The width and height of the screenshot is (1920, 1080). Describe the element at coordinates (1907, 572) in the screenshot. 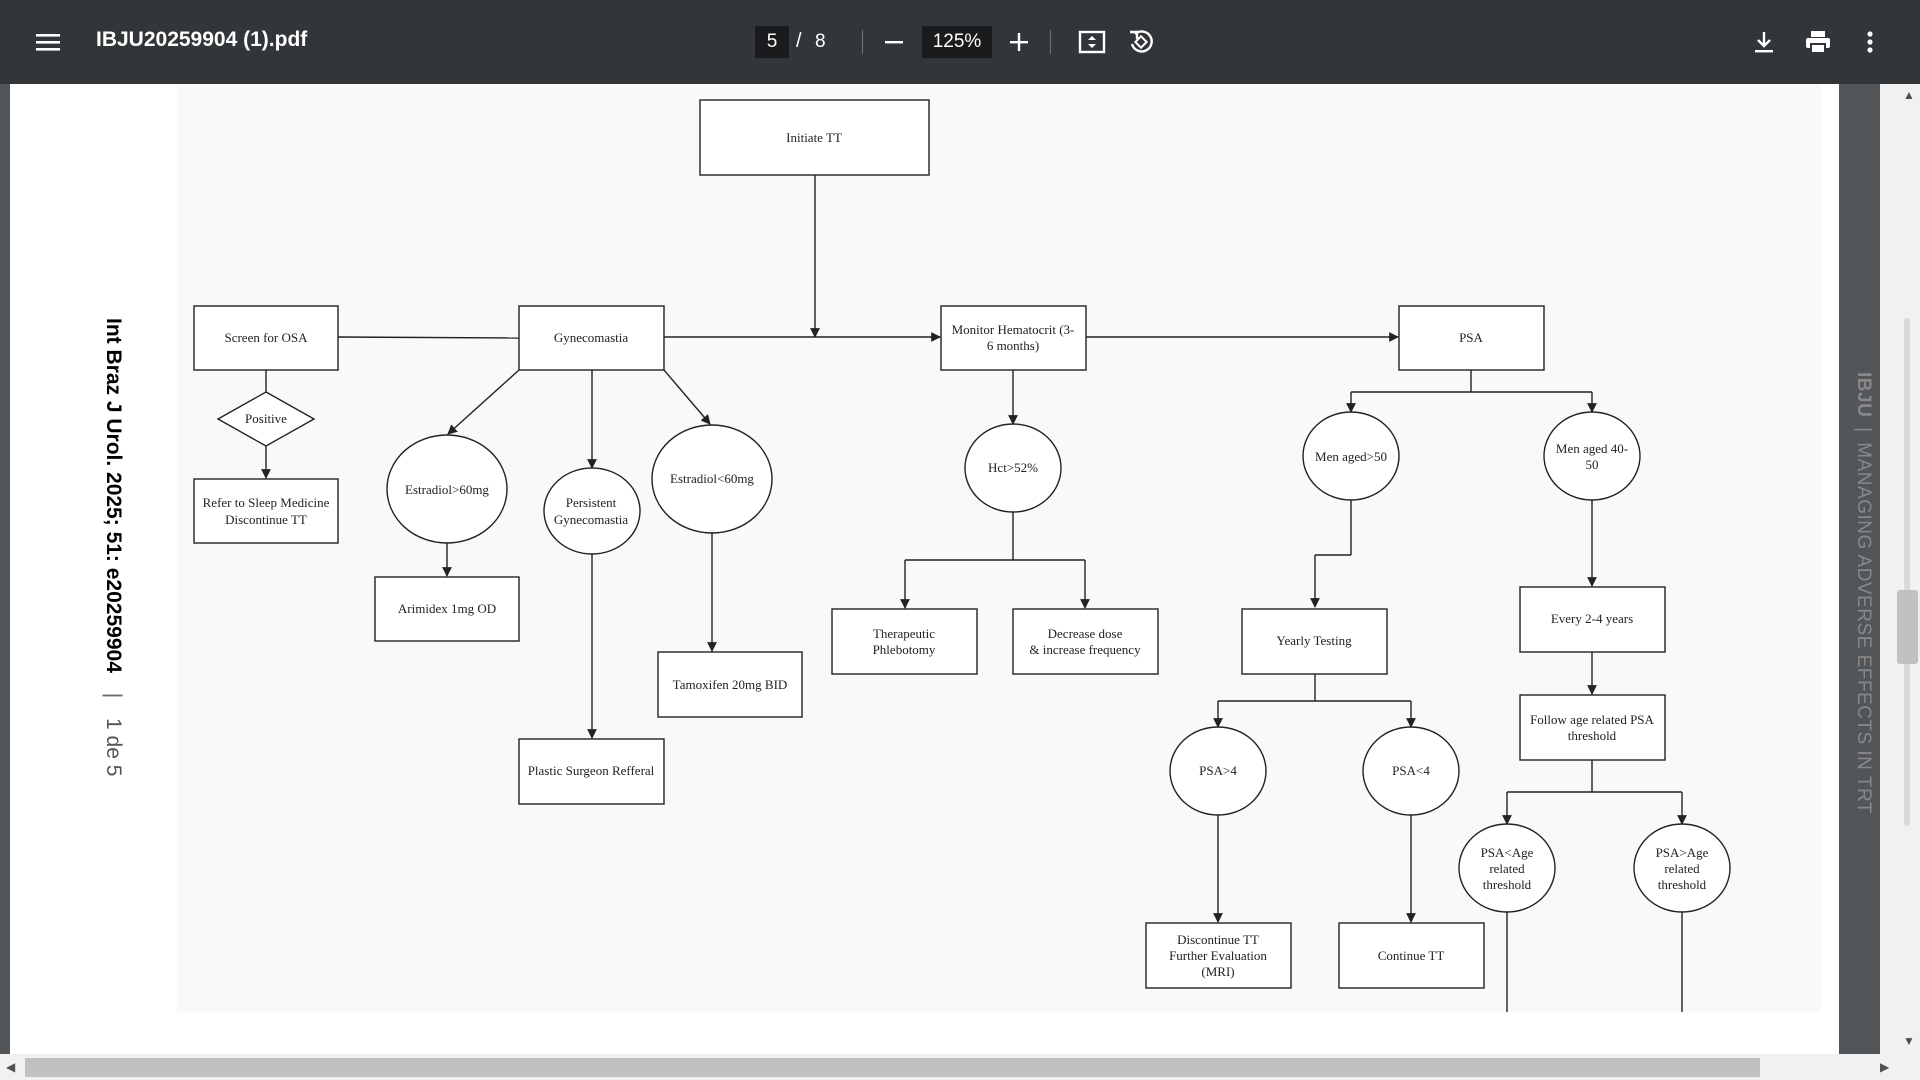

I see `scroll-track` at that location.